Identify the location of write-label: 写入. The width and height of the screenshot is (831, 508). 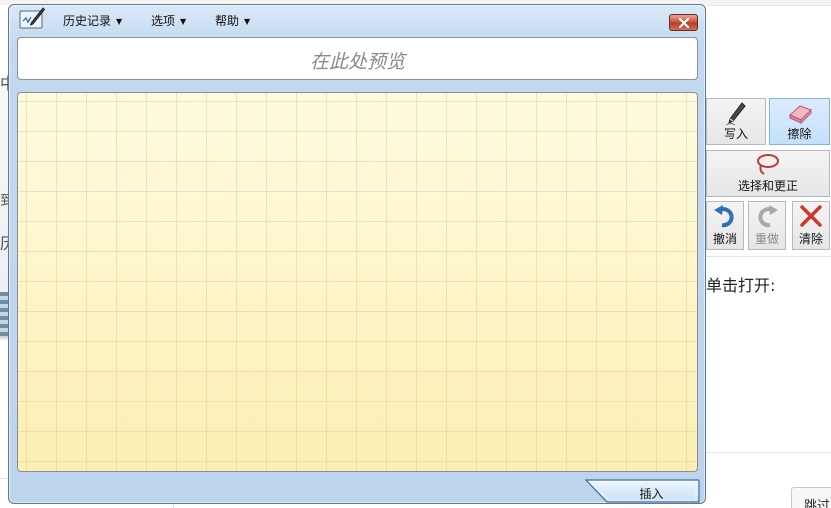
(735, 134).